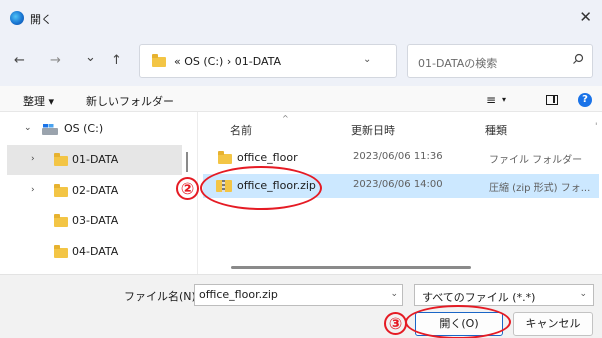 Image resolution: width=602 pixels, height=338 pixels. I want to click on sidebar-item-os-c: ⌄ OS (C:), so click(91, 129).